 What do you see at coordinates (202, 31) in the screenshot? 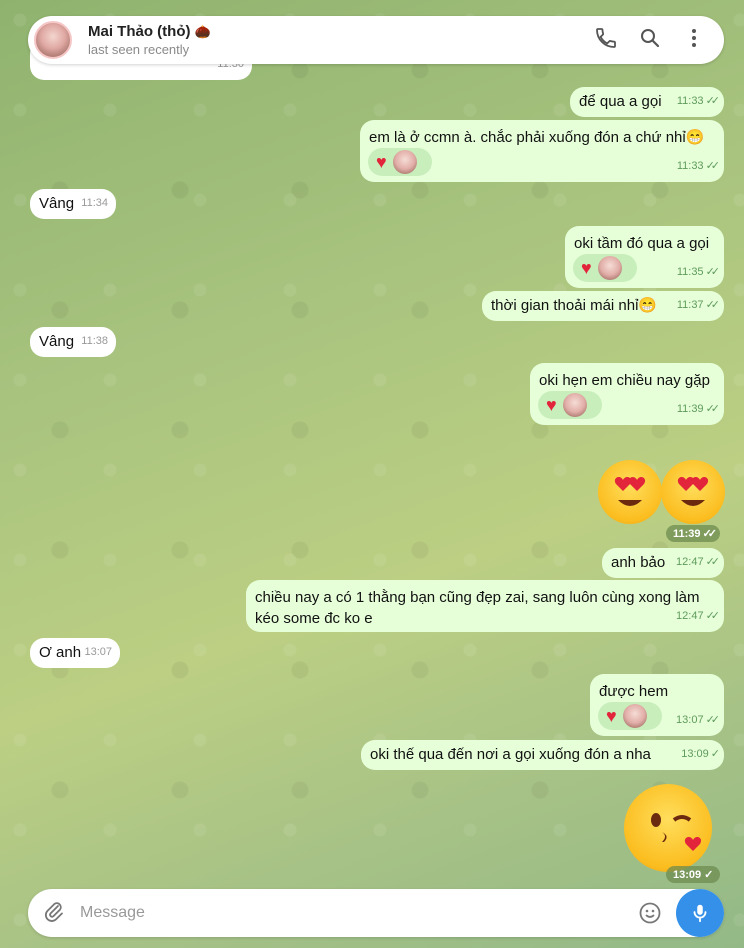
I see `status-emoji-icon: 🌰` at bounding box center [202, 31].